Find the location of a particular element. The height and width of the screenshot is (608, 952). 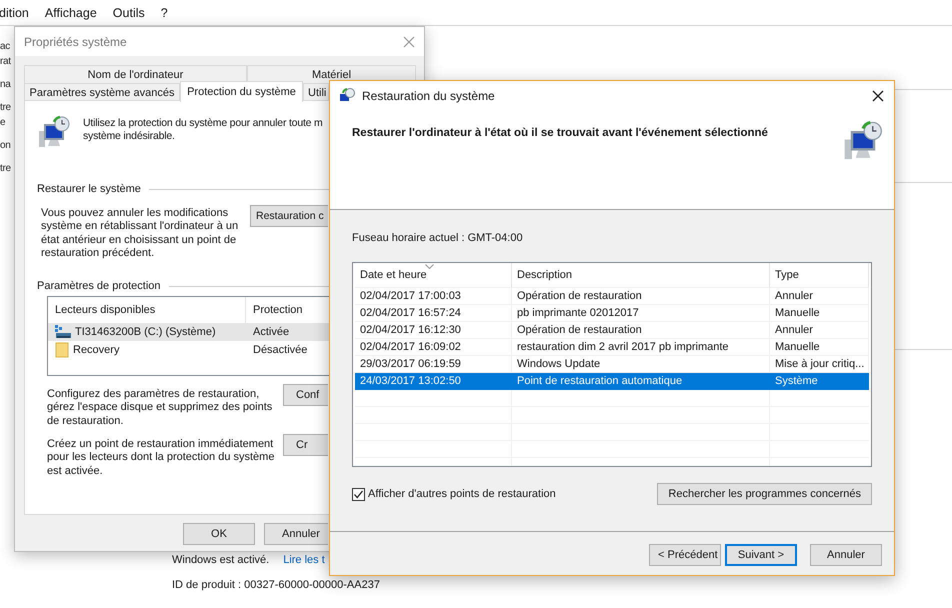

system-restore-button: Restauration c is located at coordinates (289, 216).